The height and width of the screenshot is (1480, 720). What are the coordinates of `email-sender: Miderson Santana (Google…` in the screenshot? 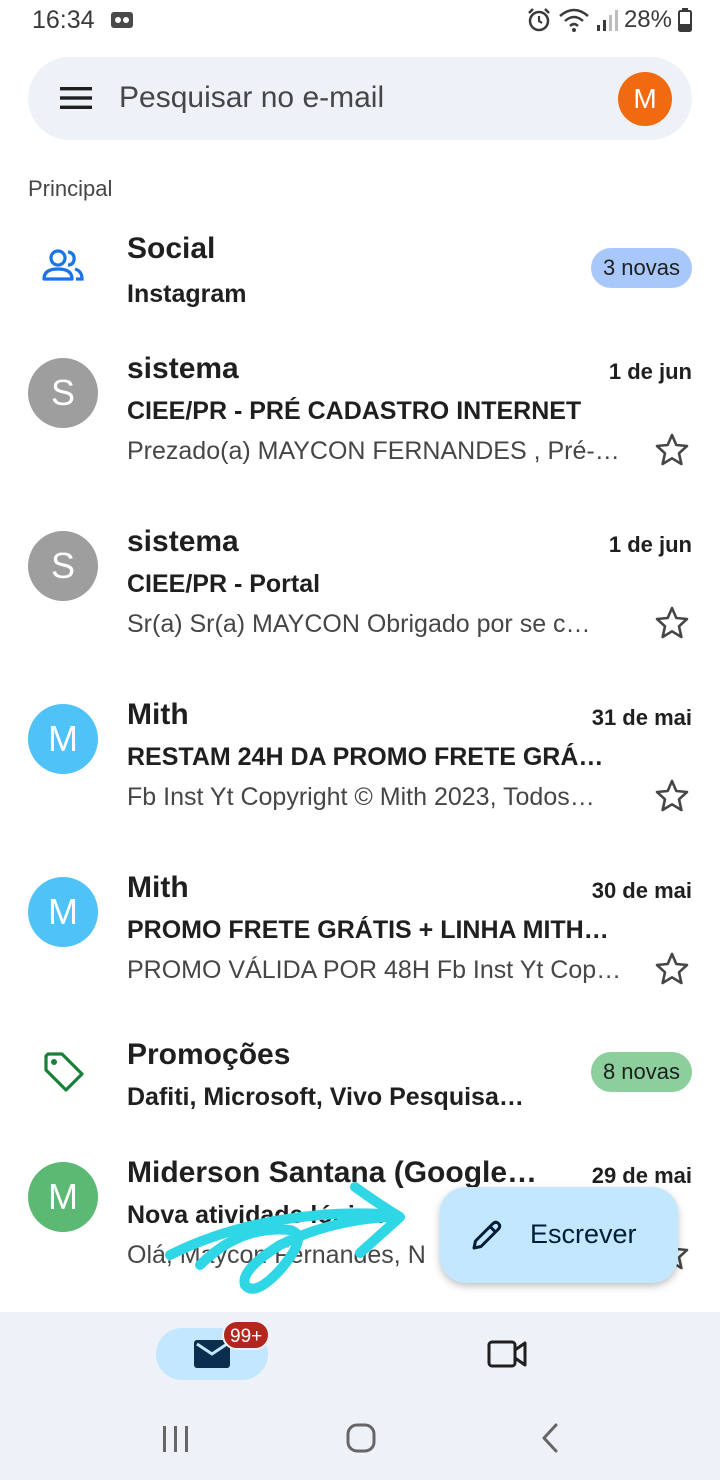 It's located at (332, 1172).